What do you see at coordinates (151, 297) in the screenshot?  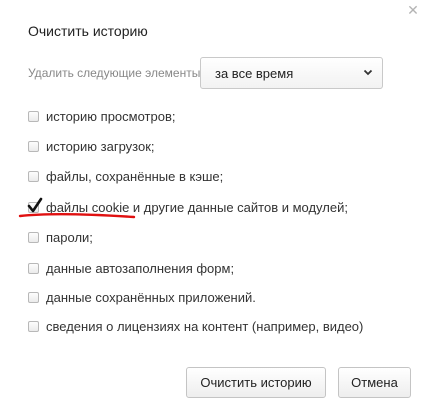 I see `option-label: данные сохранённых приложений.` at bounding box center [151, 297].